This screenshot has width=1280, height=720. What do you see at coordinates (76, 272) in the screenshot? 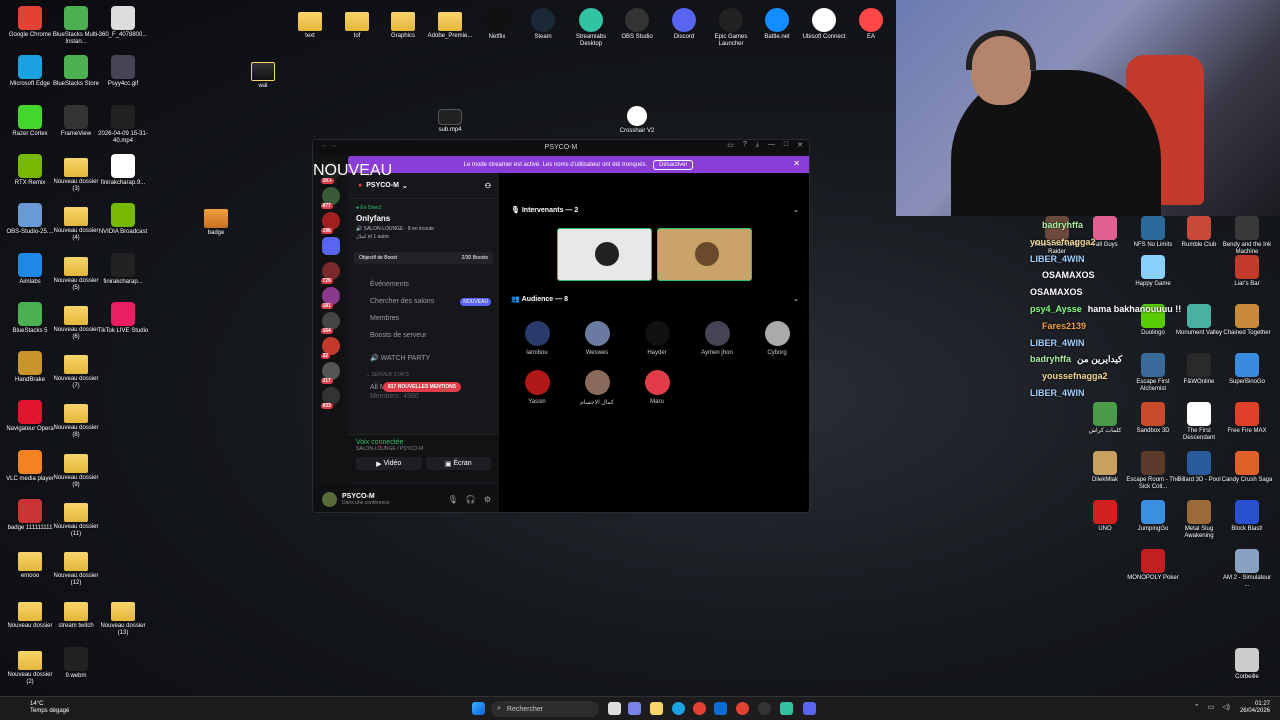
I see `desktop-icon: Nouveau dossier (5)` at bounding box center [76, 272].